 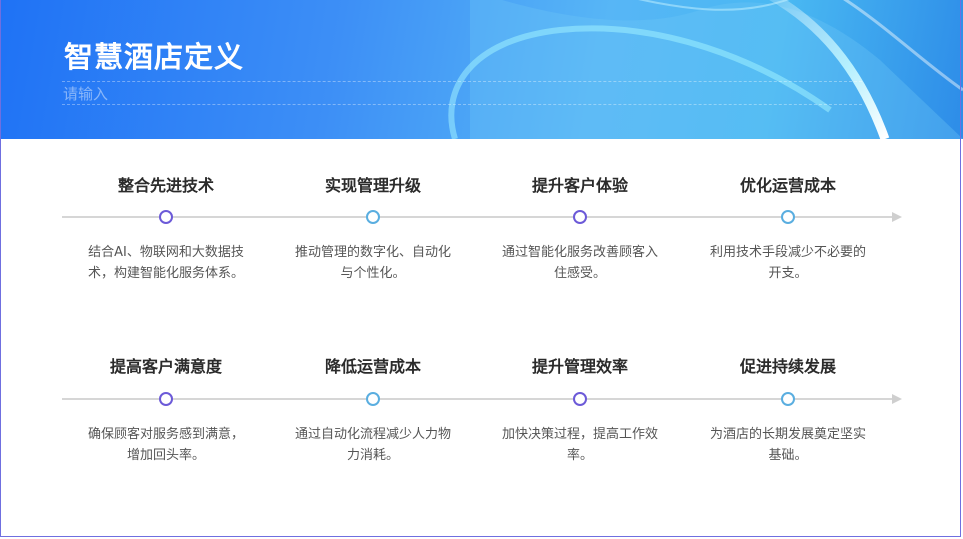 I want to click on item-description: 为酒店的长期发展奠定坚实基础。, so click(x=788, y=445).